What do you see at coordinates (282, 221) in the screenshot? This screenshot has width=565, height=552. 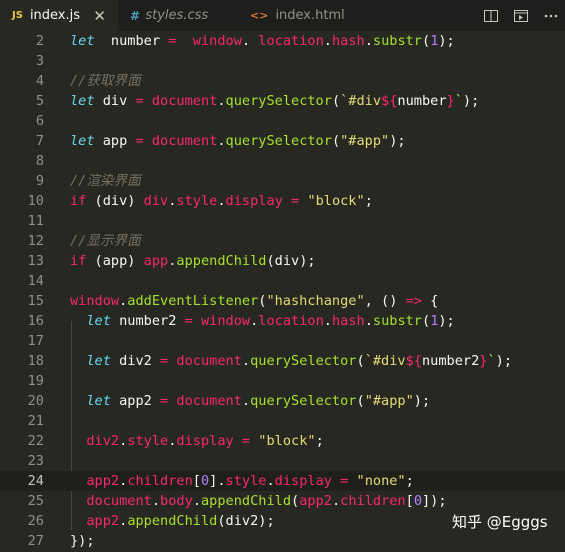 I see `code-line: 11` at bounding box center [282, 221].